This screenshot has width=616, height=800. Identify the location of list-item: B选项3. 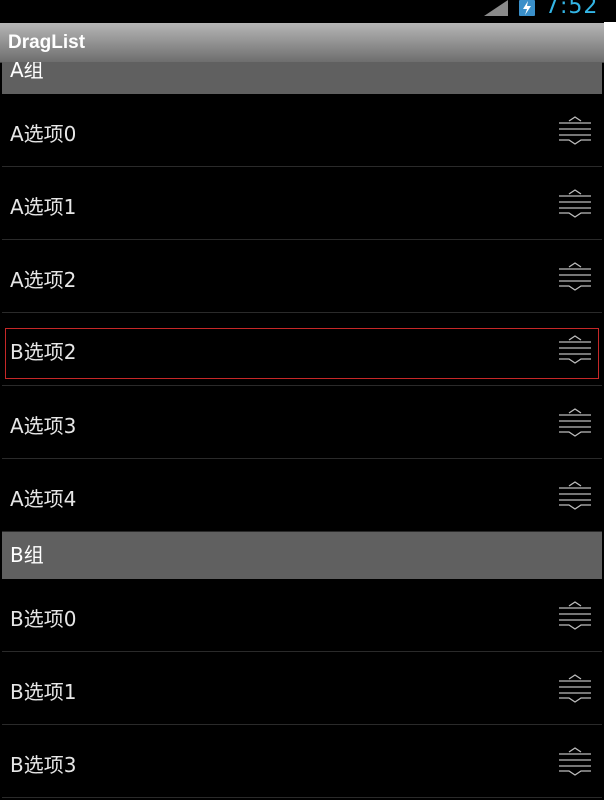
(302, 761).